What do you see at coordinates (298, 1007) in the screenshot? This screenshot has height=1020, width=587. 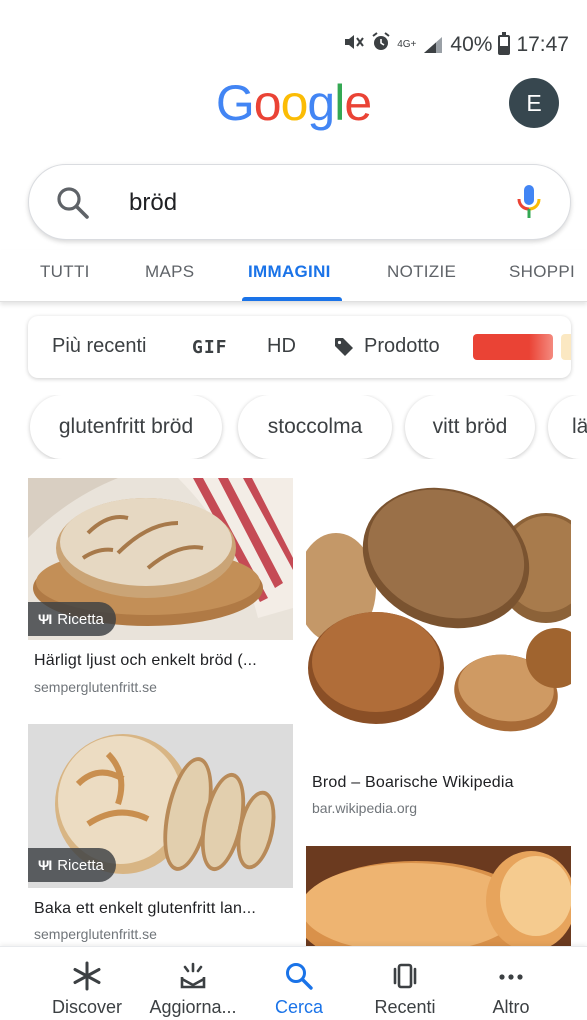 I see `nav-label: Cerca` at bounding box center [298, 1007].